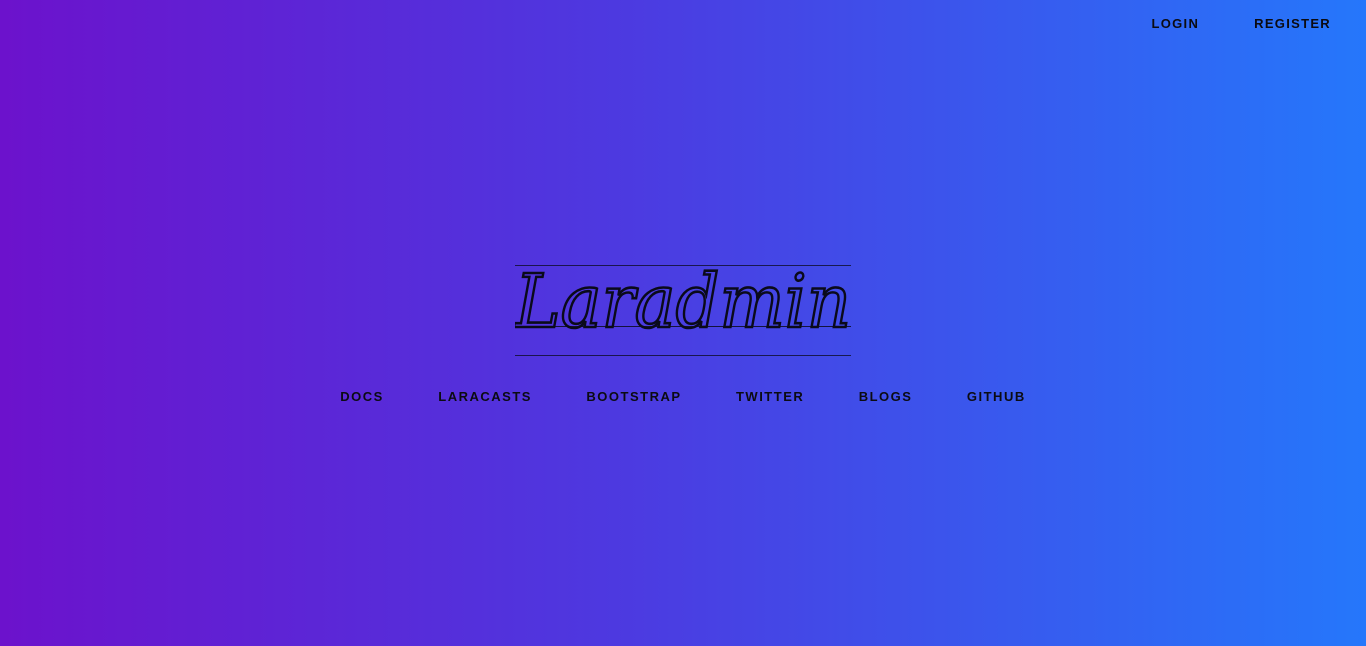 The width and height of the screenshot is (1366, 646). What do you see at coordinates (1292, 24) in the screenshot?
I see `register-link: REGISTER` at bounding box center [1292, 24].